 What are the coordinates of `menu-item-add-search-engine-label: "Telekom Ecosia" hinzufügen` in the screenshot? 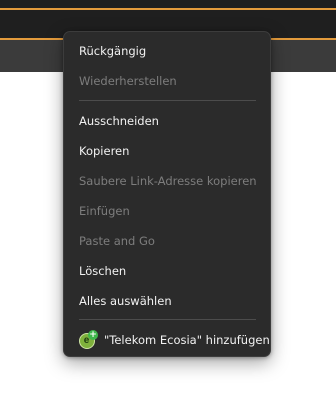 It's located at (187, 340).